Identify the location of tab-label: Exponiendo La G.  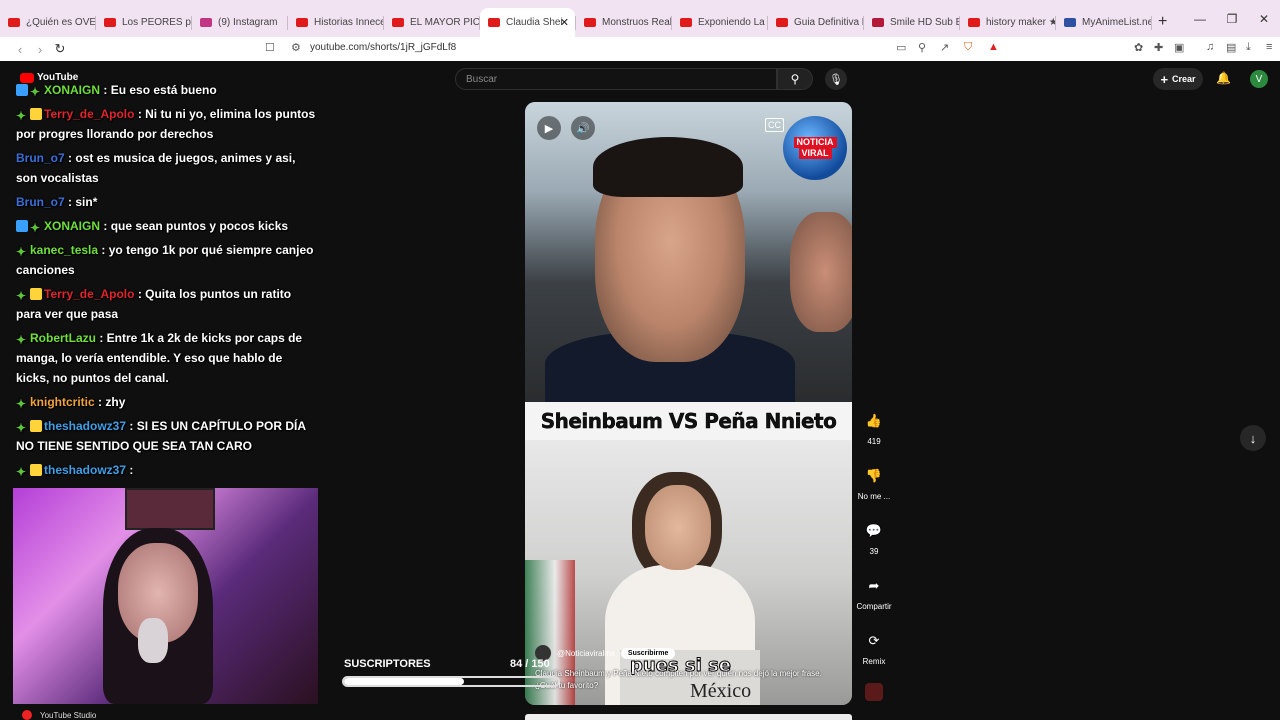
(732, 22).